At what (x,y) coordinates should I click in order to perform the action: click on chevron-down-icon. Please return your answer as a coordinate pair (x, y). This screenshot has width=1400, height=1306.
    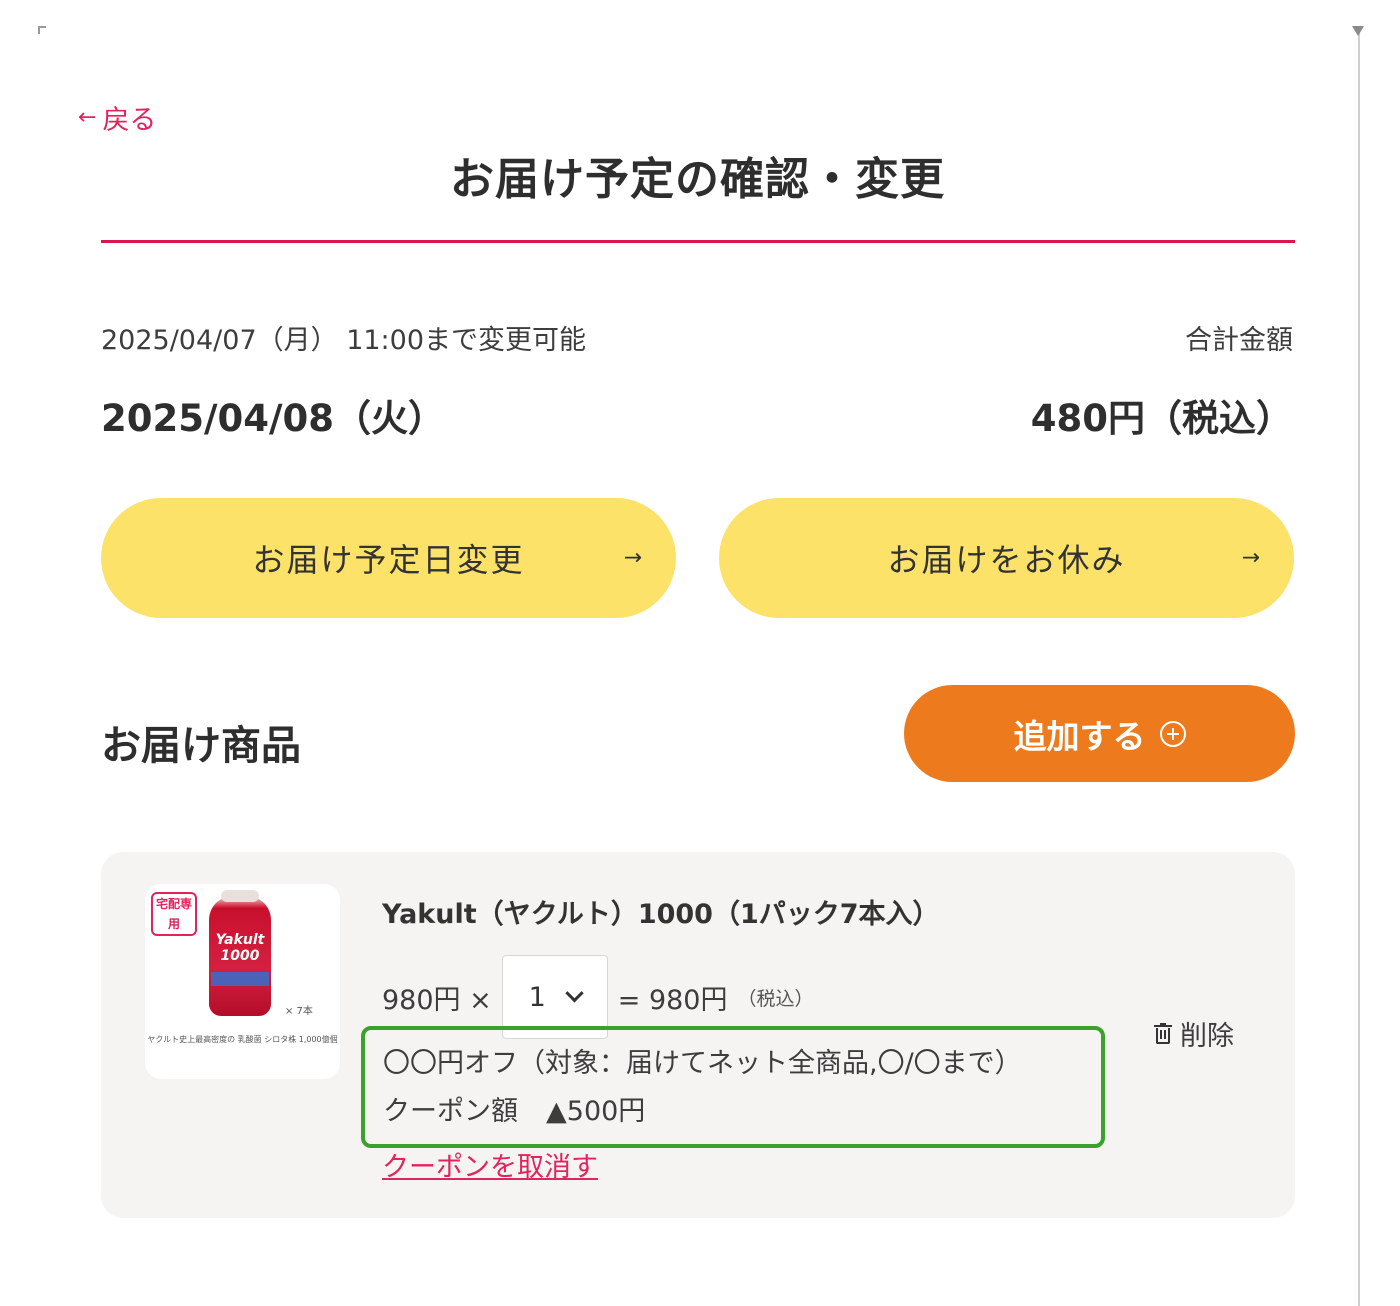
    Looking at the image, I should click on (574, 992).